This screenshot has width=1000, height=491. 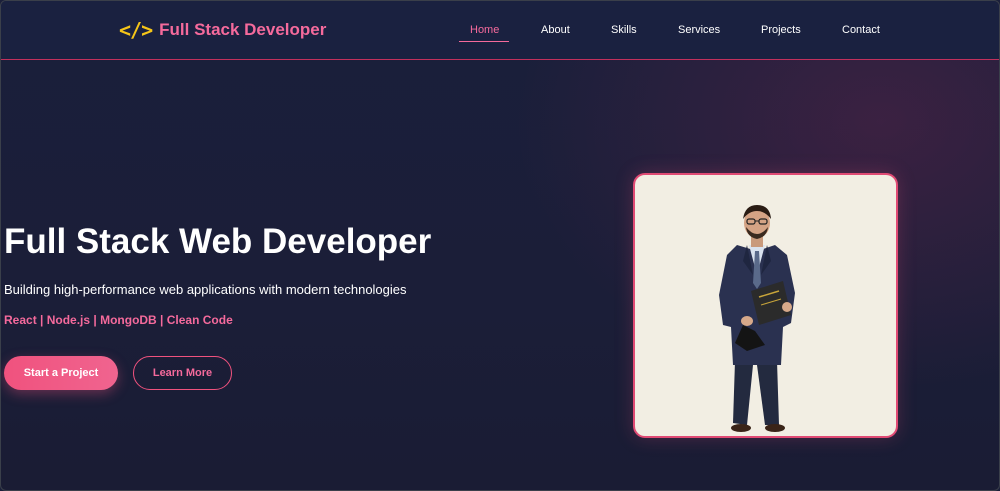 I want to click on learn-more-button: Learn More, so click(x=182, y=373).